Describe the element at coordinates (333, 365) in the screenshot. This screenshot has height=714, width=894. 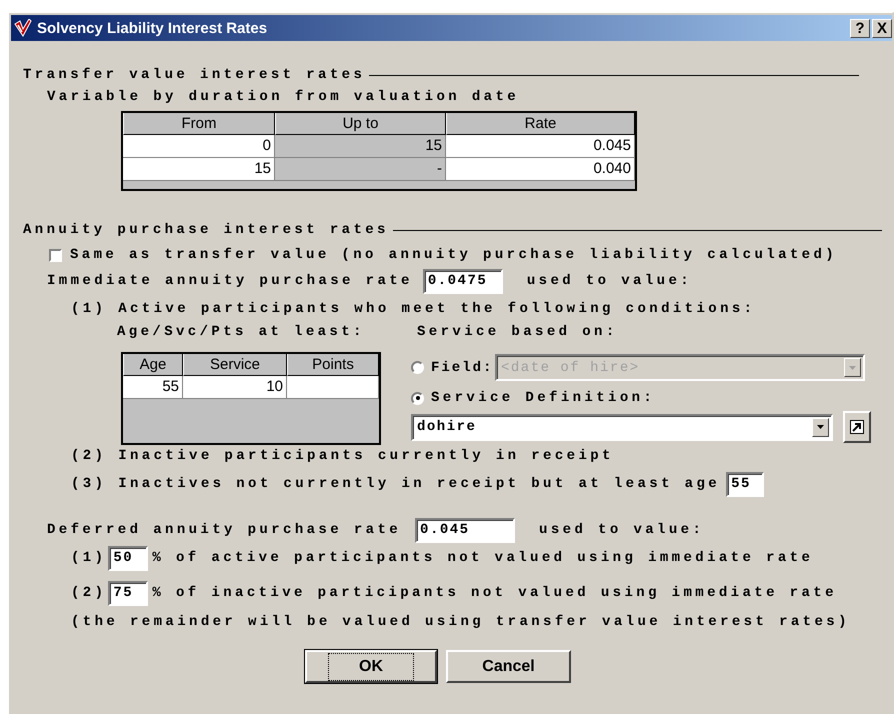
I see `column-header: Points` at that location.